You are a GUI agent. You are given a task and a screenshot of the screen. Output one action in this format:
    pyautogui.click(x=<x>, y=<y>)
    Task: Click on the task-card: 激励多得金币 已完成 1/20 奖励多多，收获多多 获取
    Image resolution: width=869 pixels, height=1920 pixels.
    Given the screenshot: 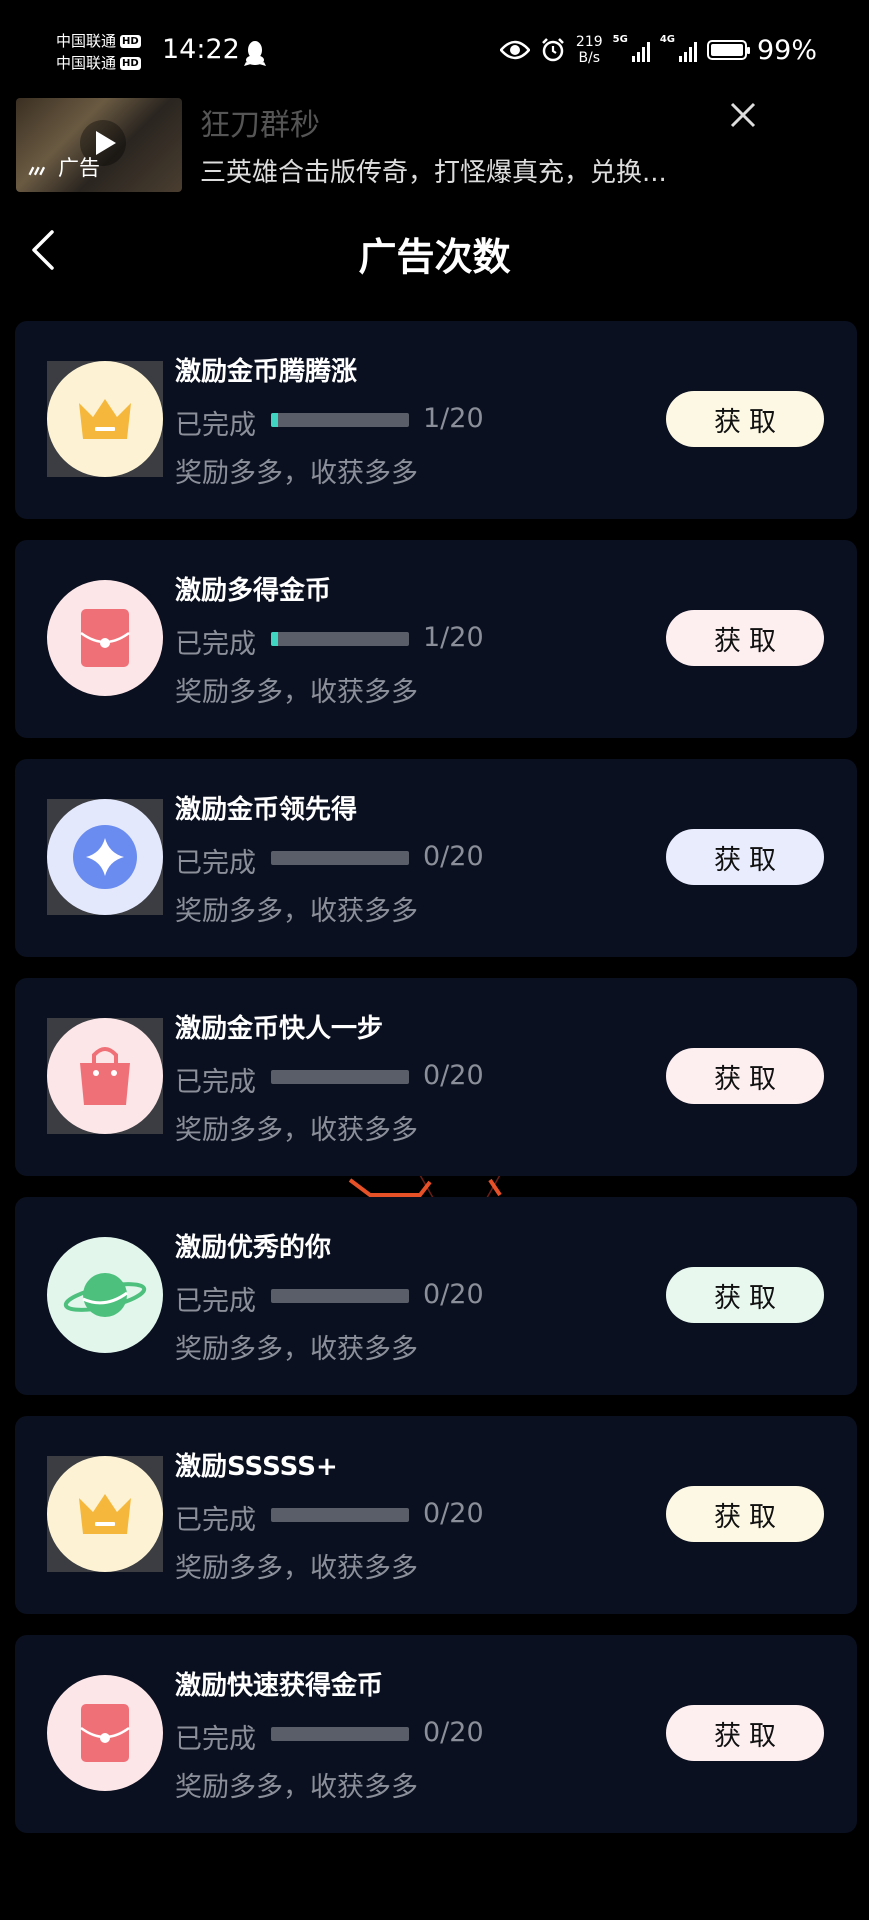 What is the action you would take?
    pyautogui.click(x=436, y=639)
    